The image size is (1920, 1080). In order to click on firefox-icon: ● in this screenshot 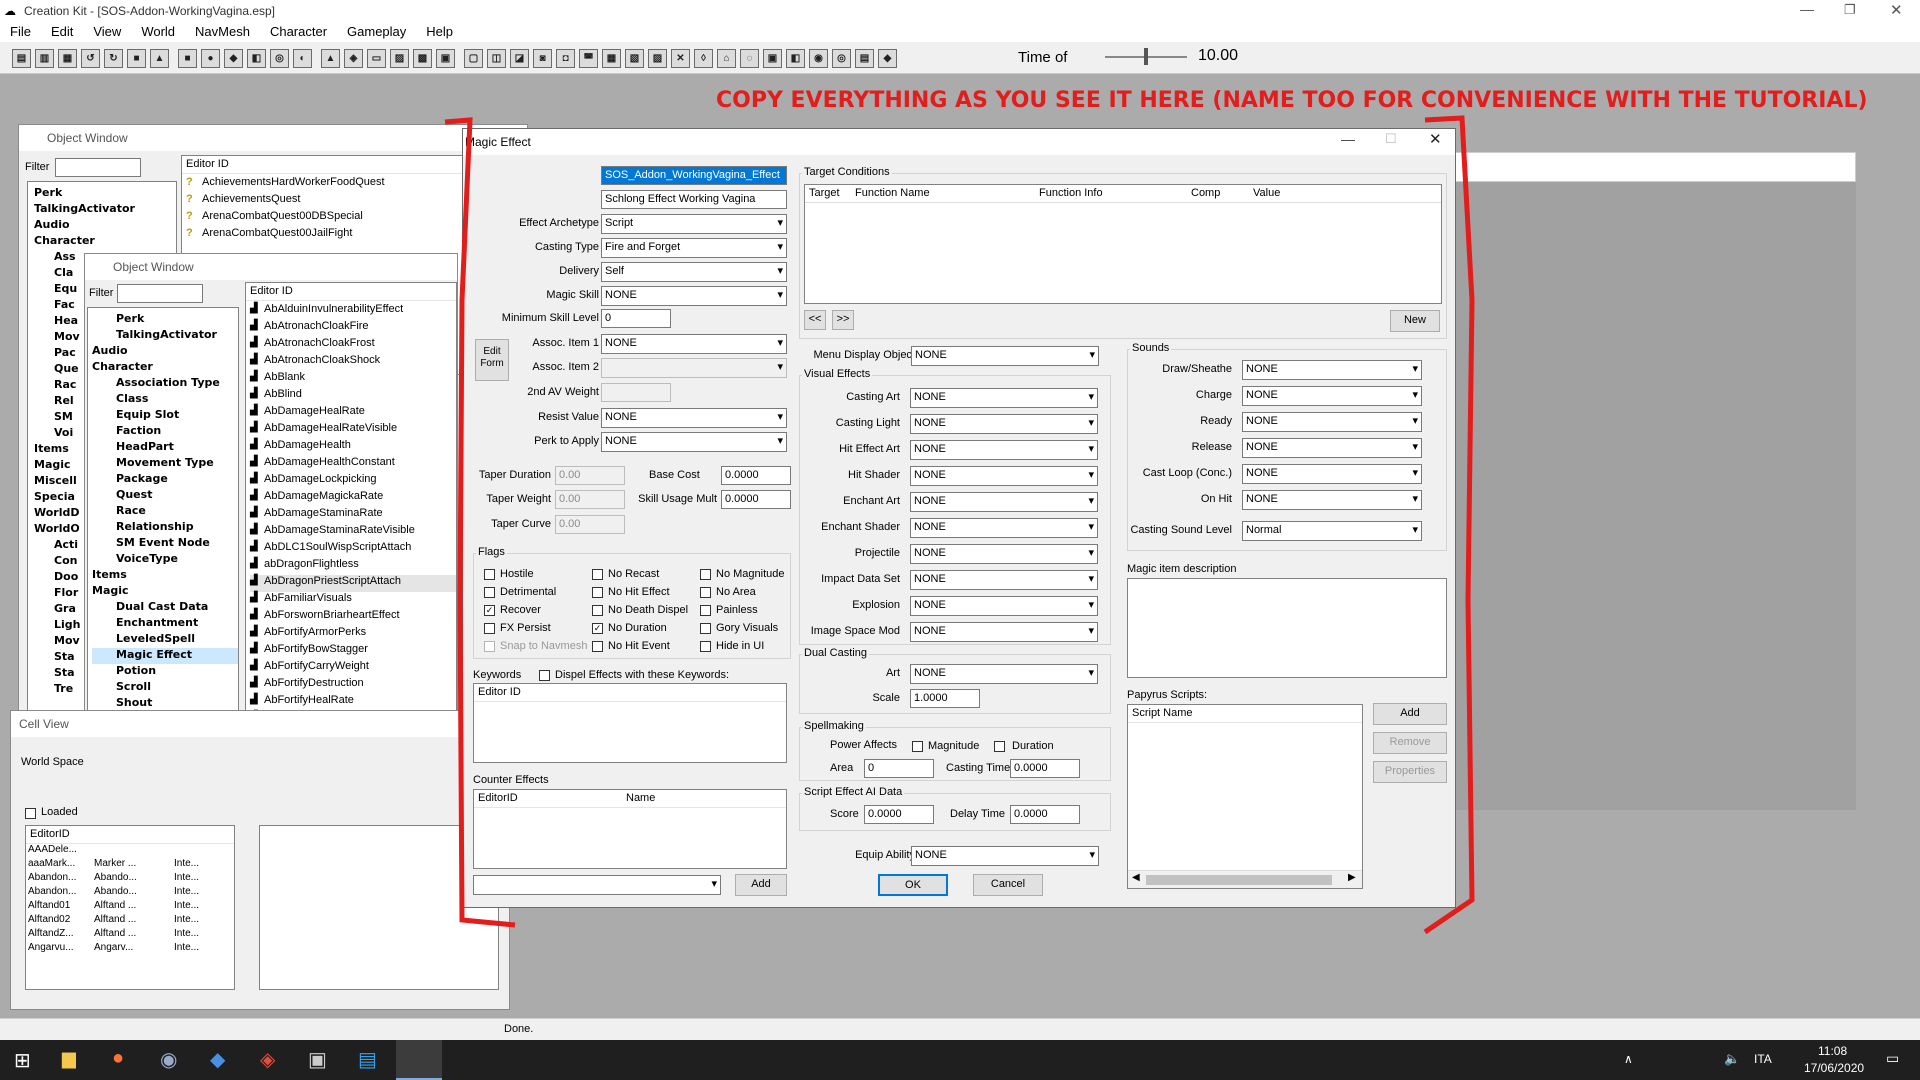, I will do `click(118, 1058)`.